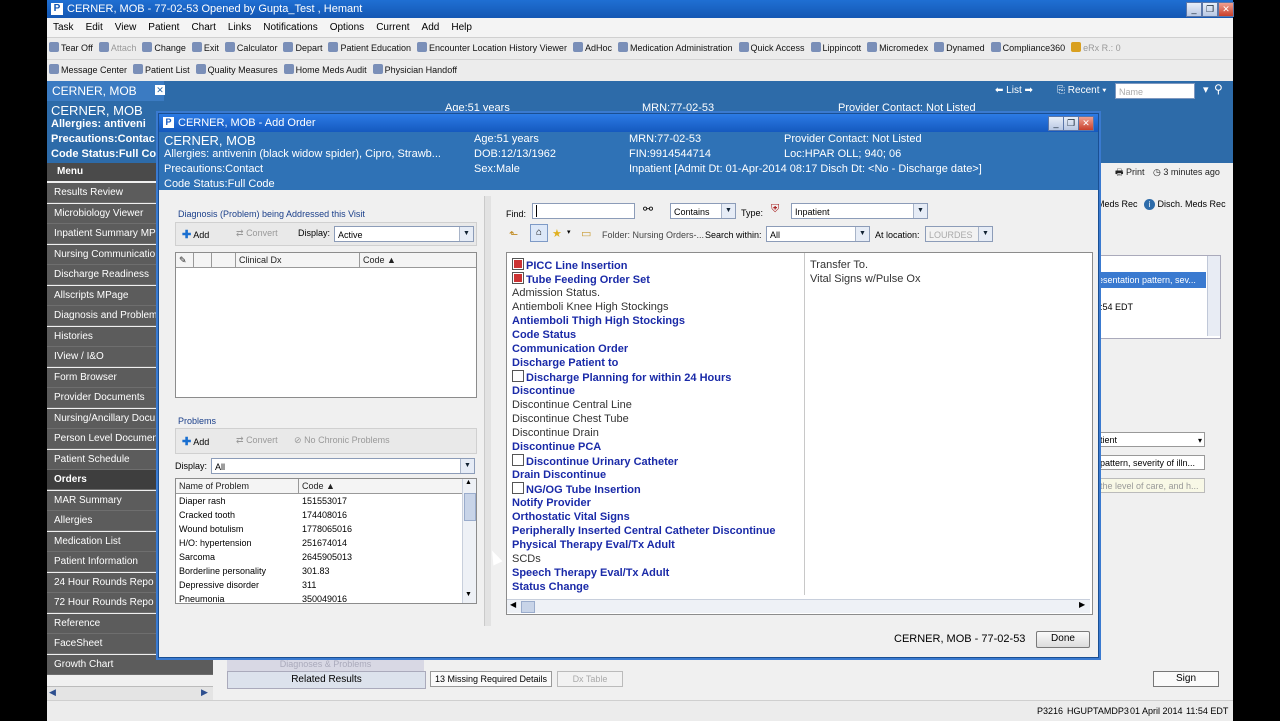 This screenshot has width=1280, height=721. What do you see at coordinates (491, 679) in the screenshot?
I see `missing-details-button: 13 Missing Required Details` at bounding box center [491, 679].